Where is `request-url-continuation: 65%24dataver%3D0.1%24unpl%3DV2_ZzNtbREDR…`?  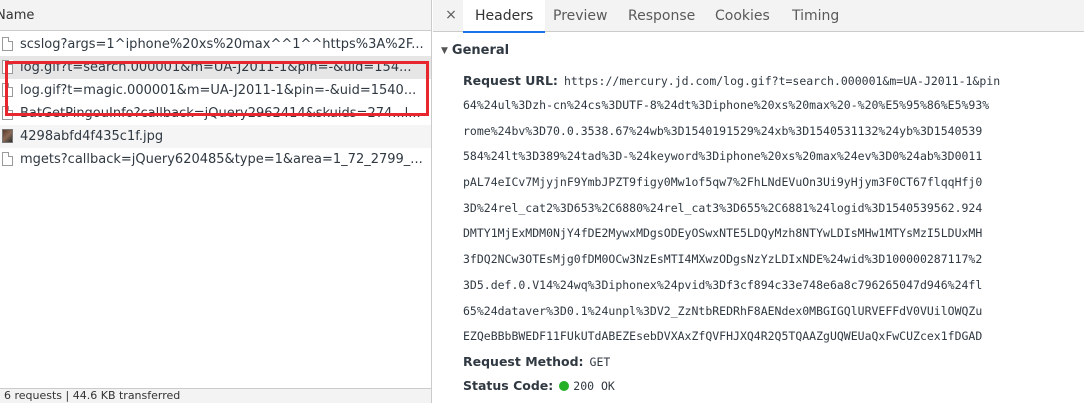
request-url-continuation: 65%24dataver%3D0.1%24unpl%3DV2_ZzNtbREDR… is located at coordinates (723, 310).